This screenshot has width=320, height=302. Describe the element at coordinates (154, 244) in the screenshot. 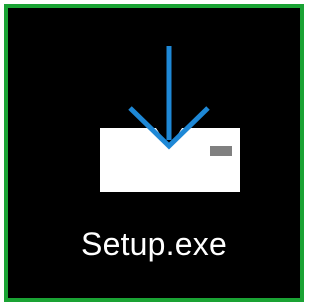

I see `file-name-label: Setup.exe` at that location.